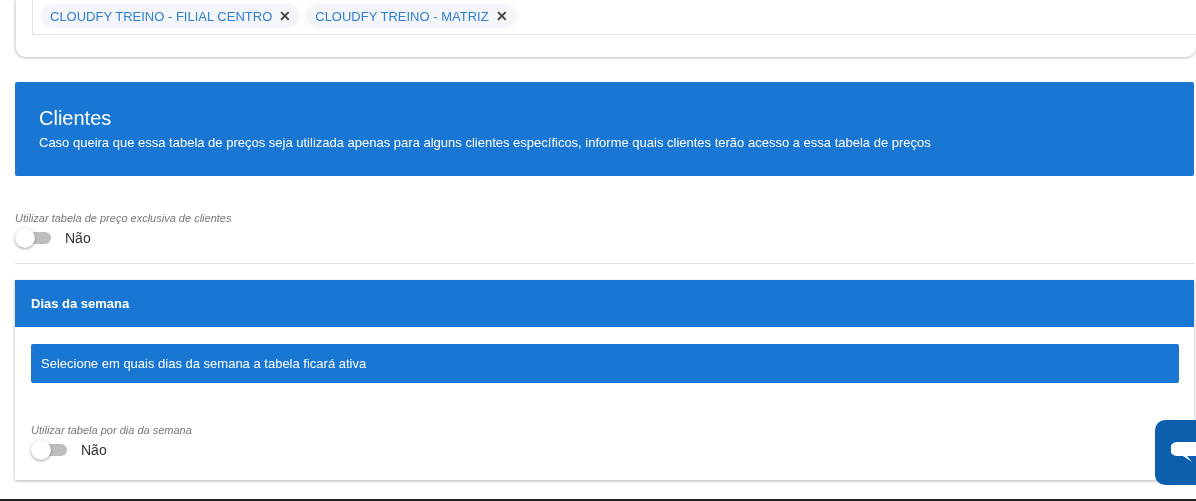 The image size is (1196, 501). Describe the element at coordinates (402, 16) in the screenshot. I see `branch-chip-label: CLOUDFY TREINO - MATRIZ` at that location.